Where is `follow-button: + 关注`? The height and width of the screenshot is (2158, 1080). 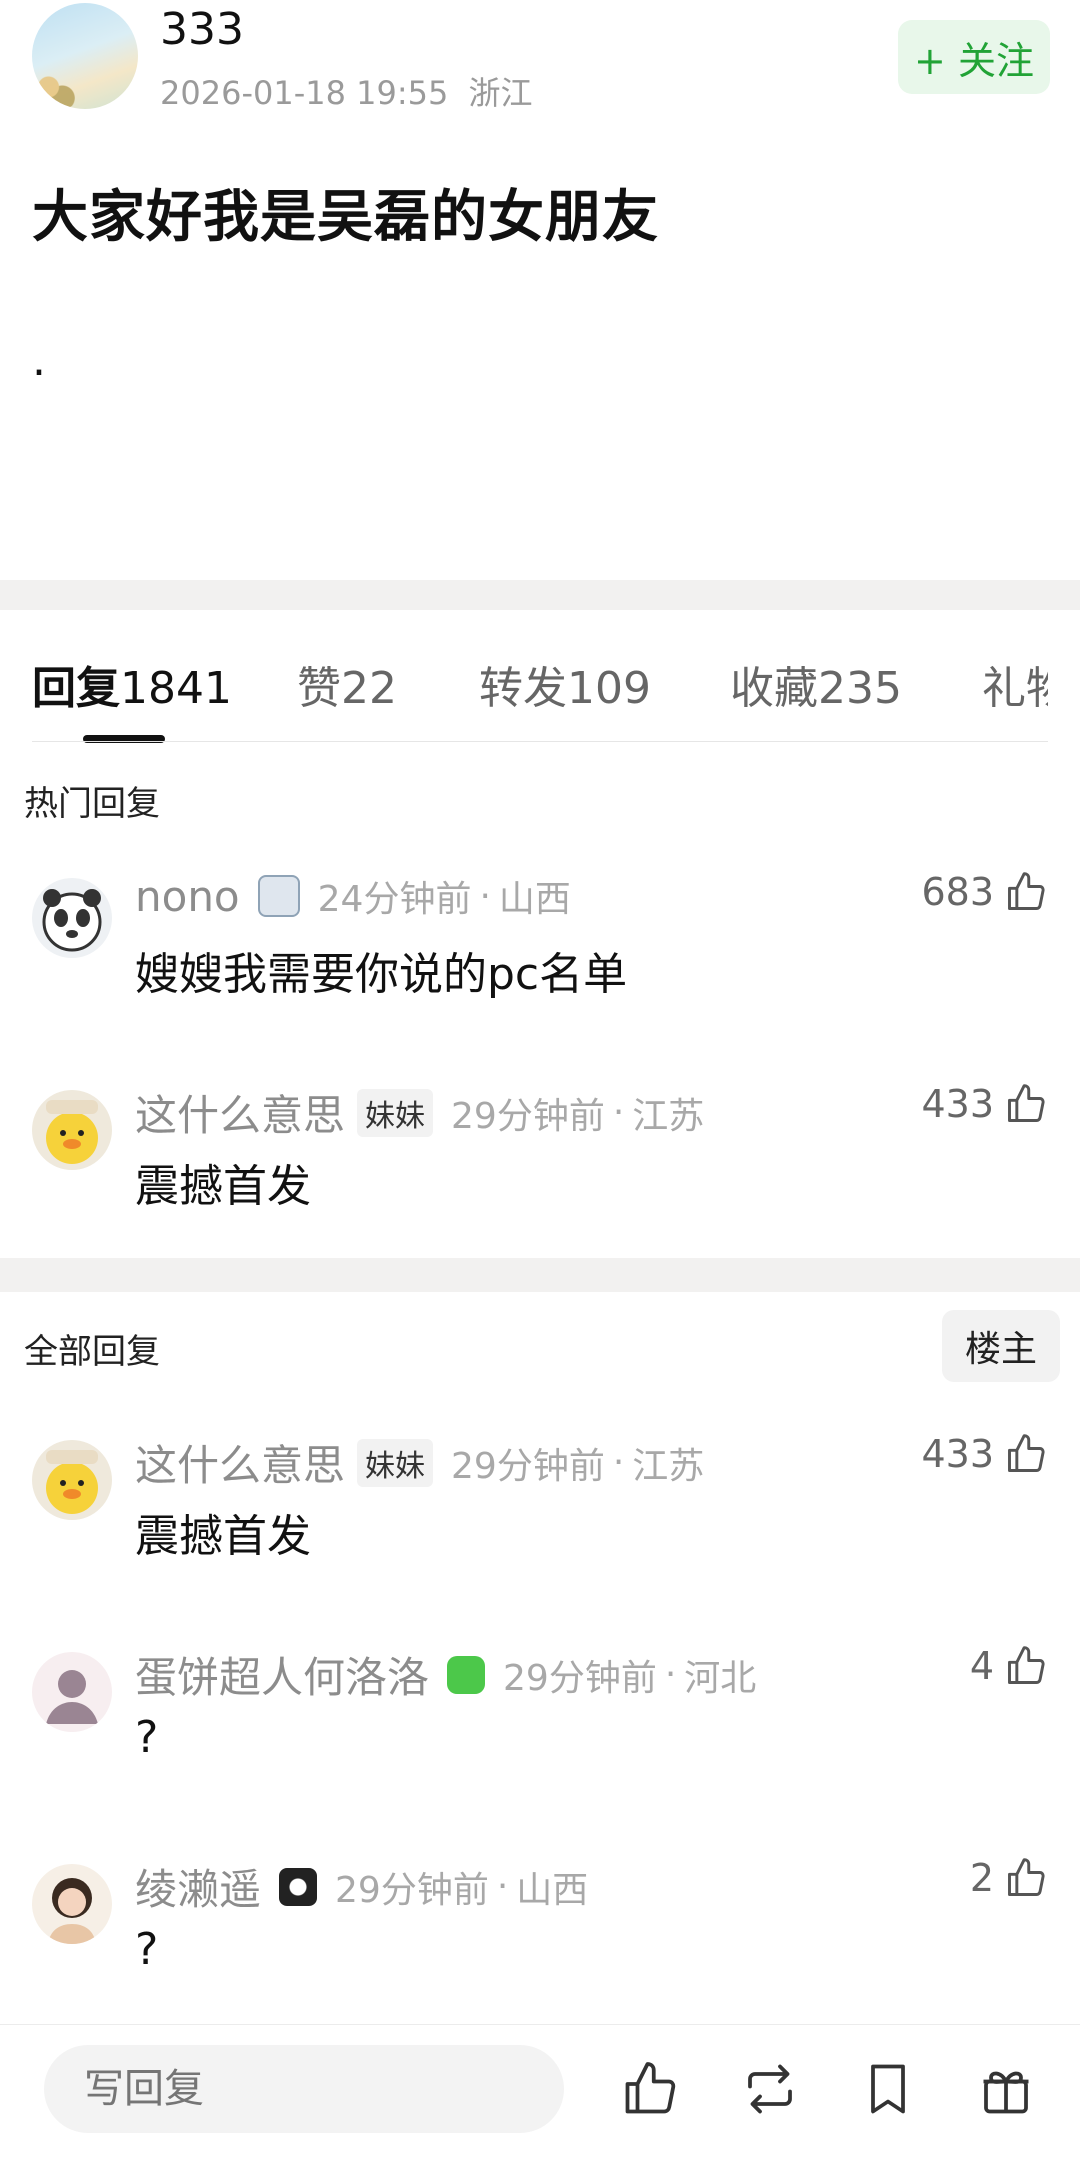 follow-button: + 关注 is located at coordinates (974, 57).